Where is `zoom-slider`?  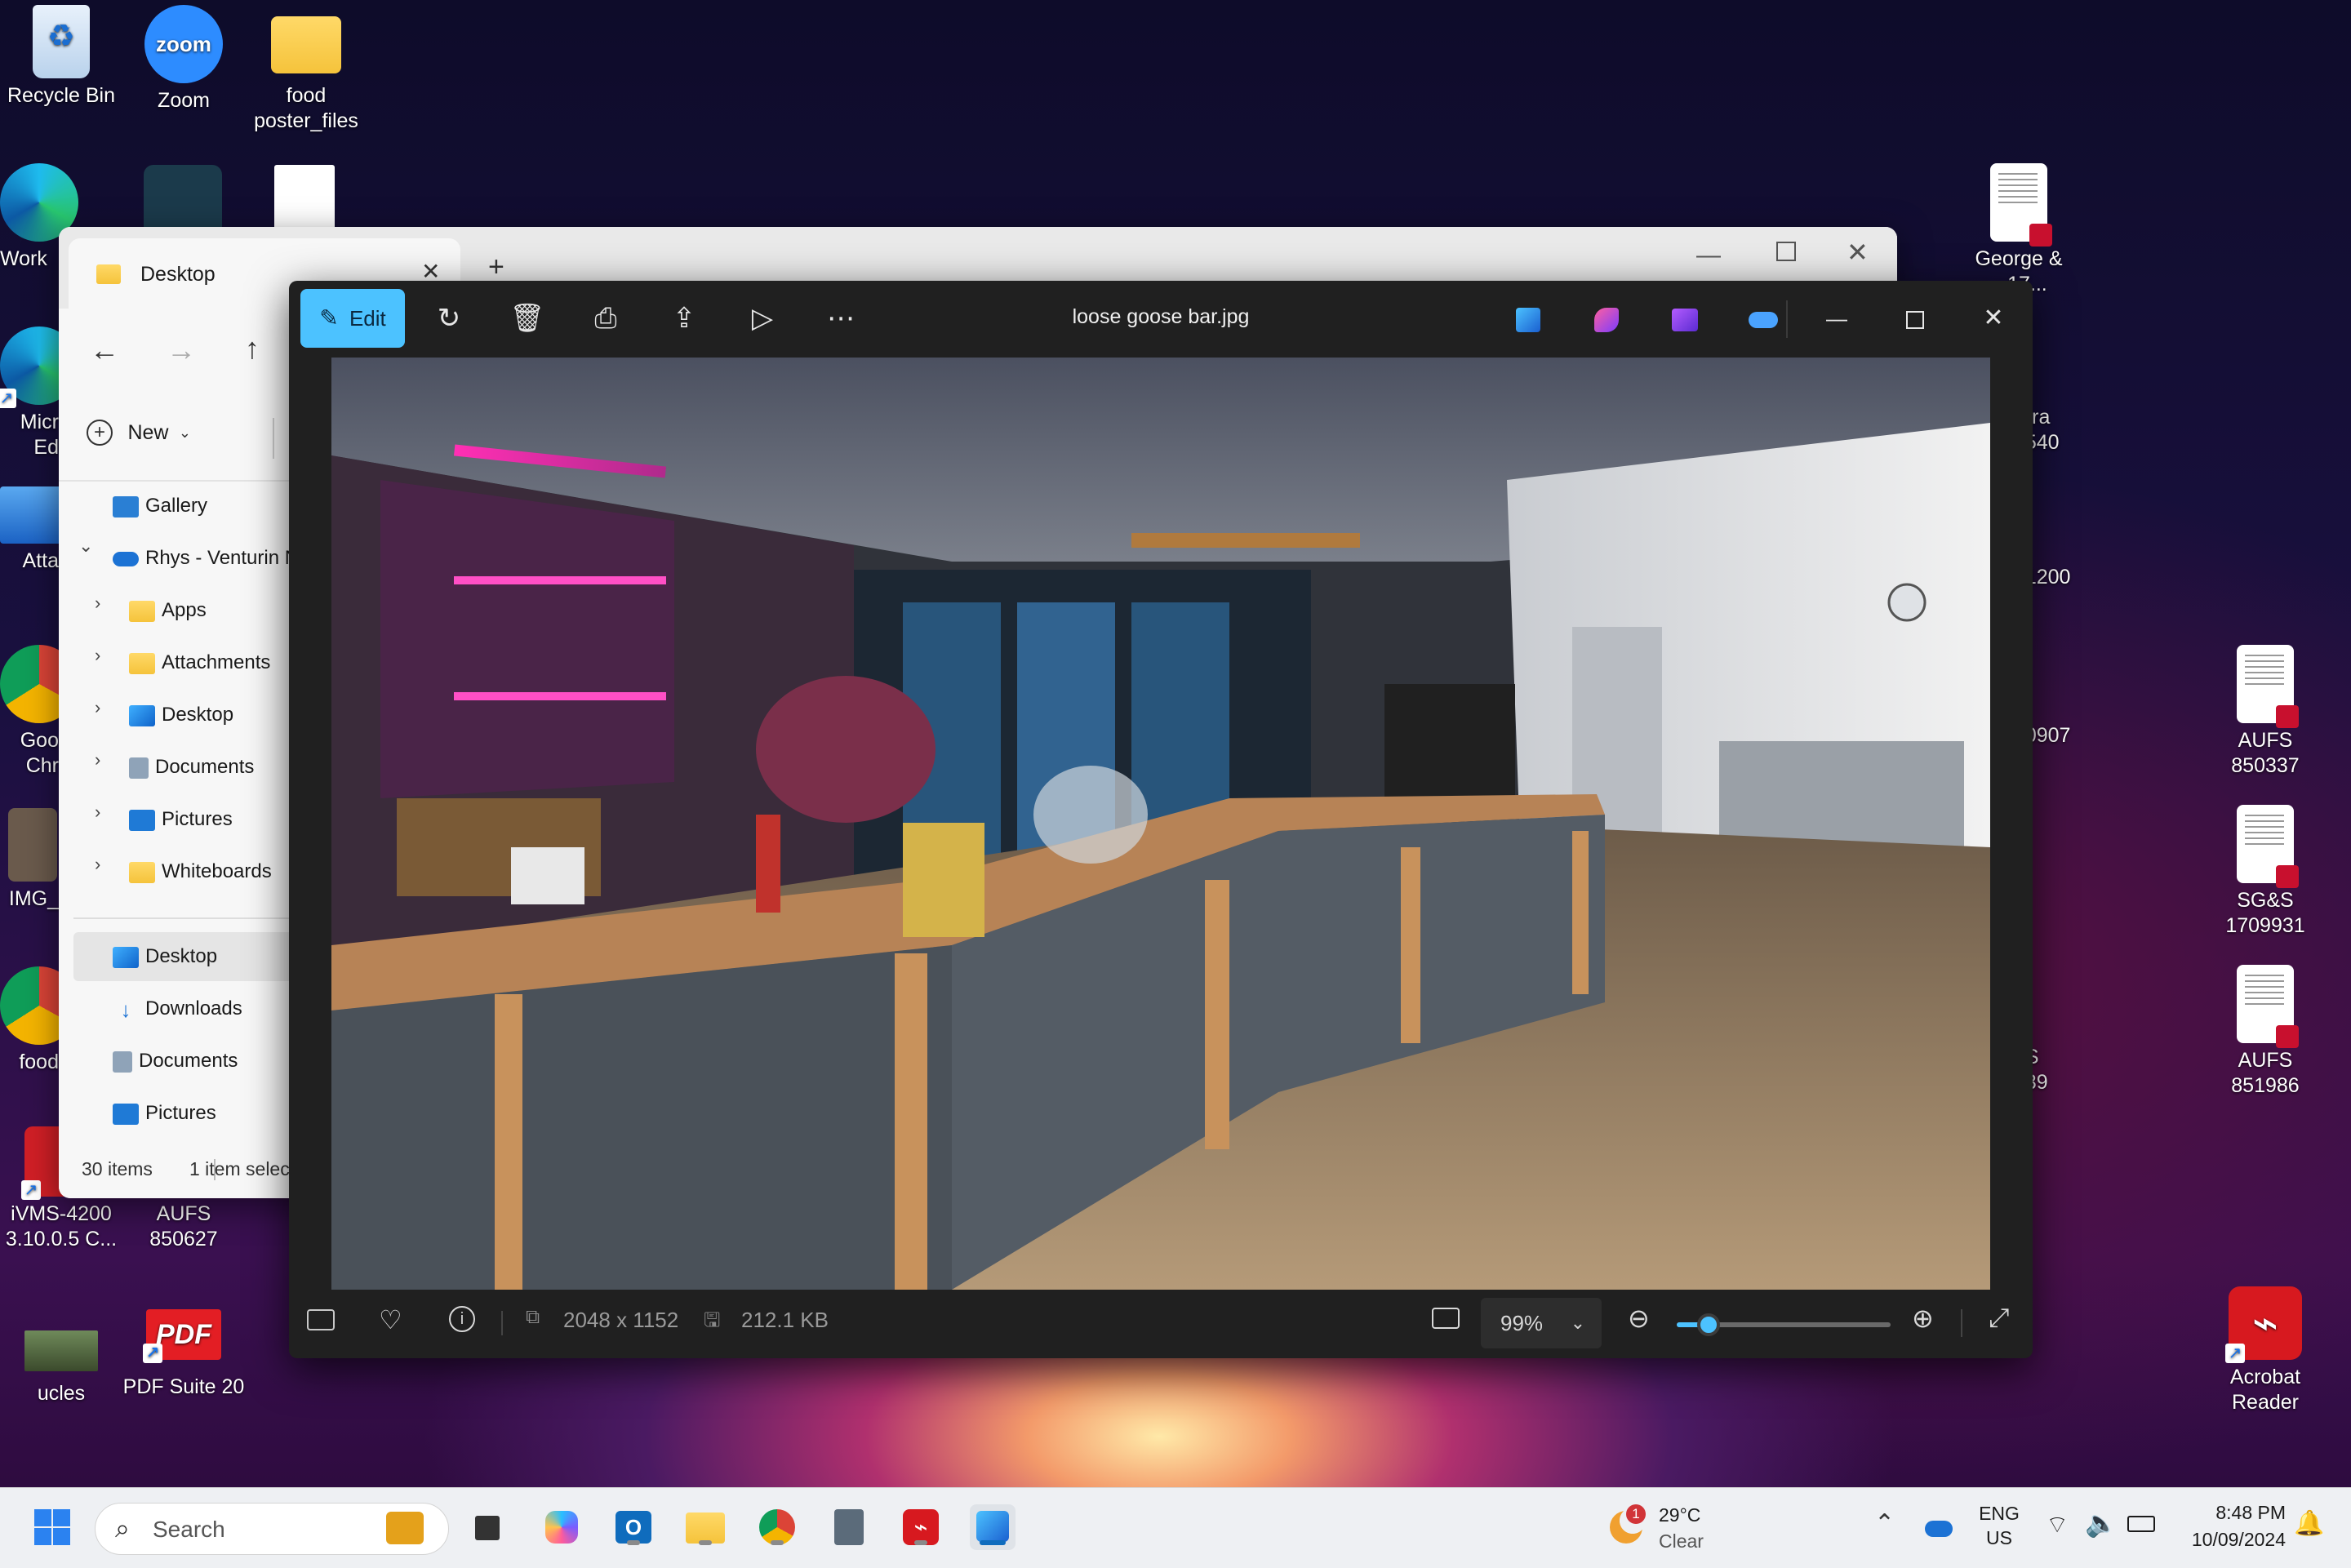 zoom-slider is located at coordinates (1784, 1325).